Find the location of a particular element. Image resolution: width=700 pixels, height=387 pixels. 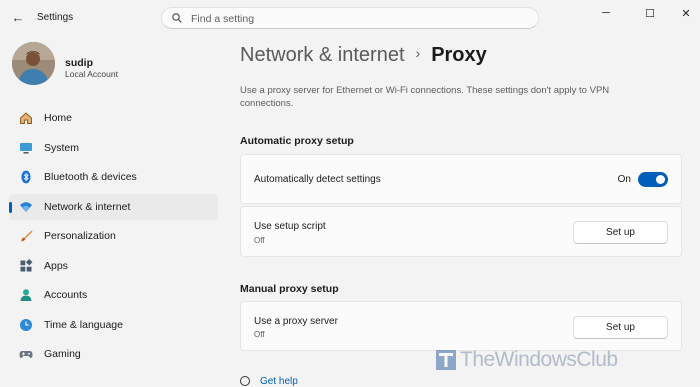

detect-settings-state: On is located at coordinates (624, 179).